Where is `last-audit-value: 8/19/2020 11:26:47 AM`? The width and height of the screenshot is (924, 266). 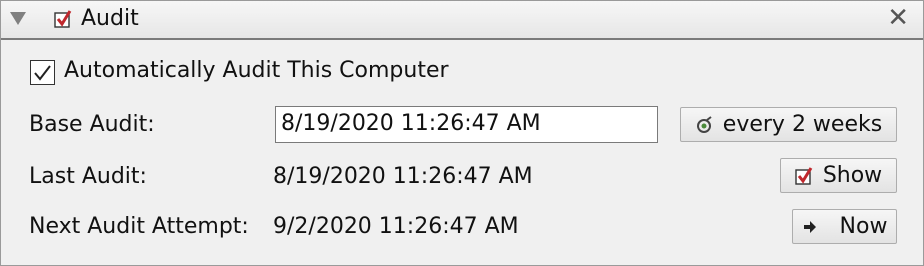 last-audit-value: 8/19/2020 11:26:47 AM is located at coordinates (403, 176).